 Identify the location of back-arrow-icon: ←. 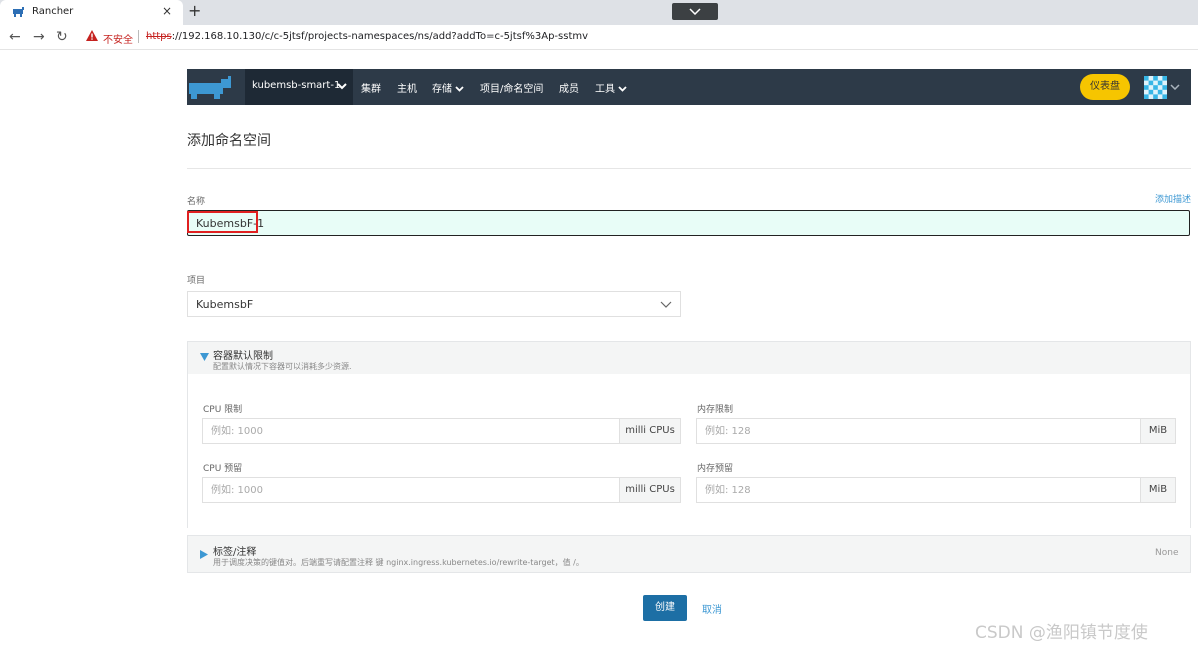
(15, 37).